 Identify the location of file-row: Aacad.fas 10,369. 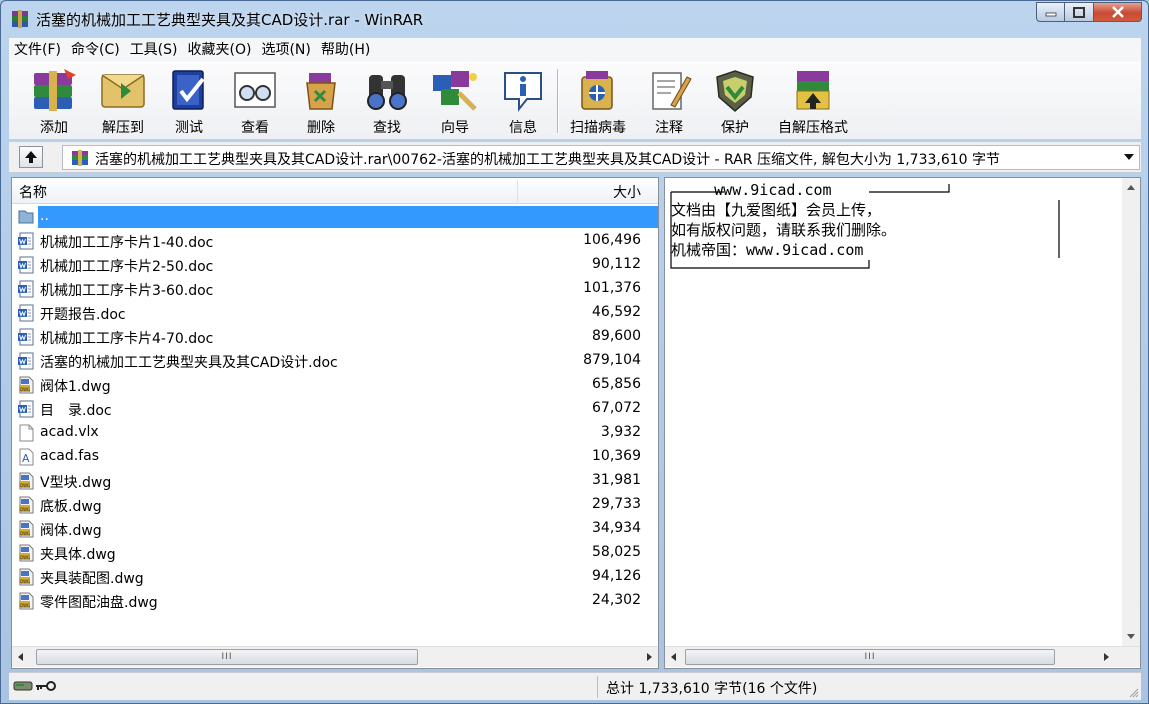
(335, 457).